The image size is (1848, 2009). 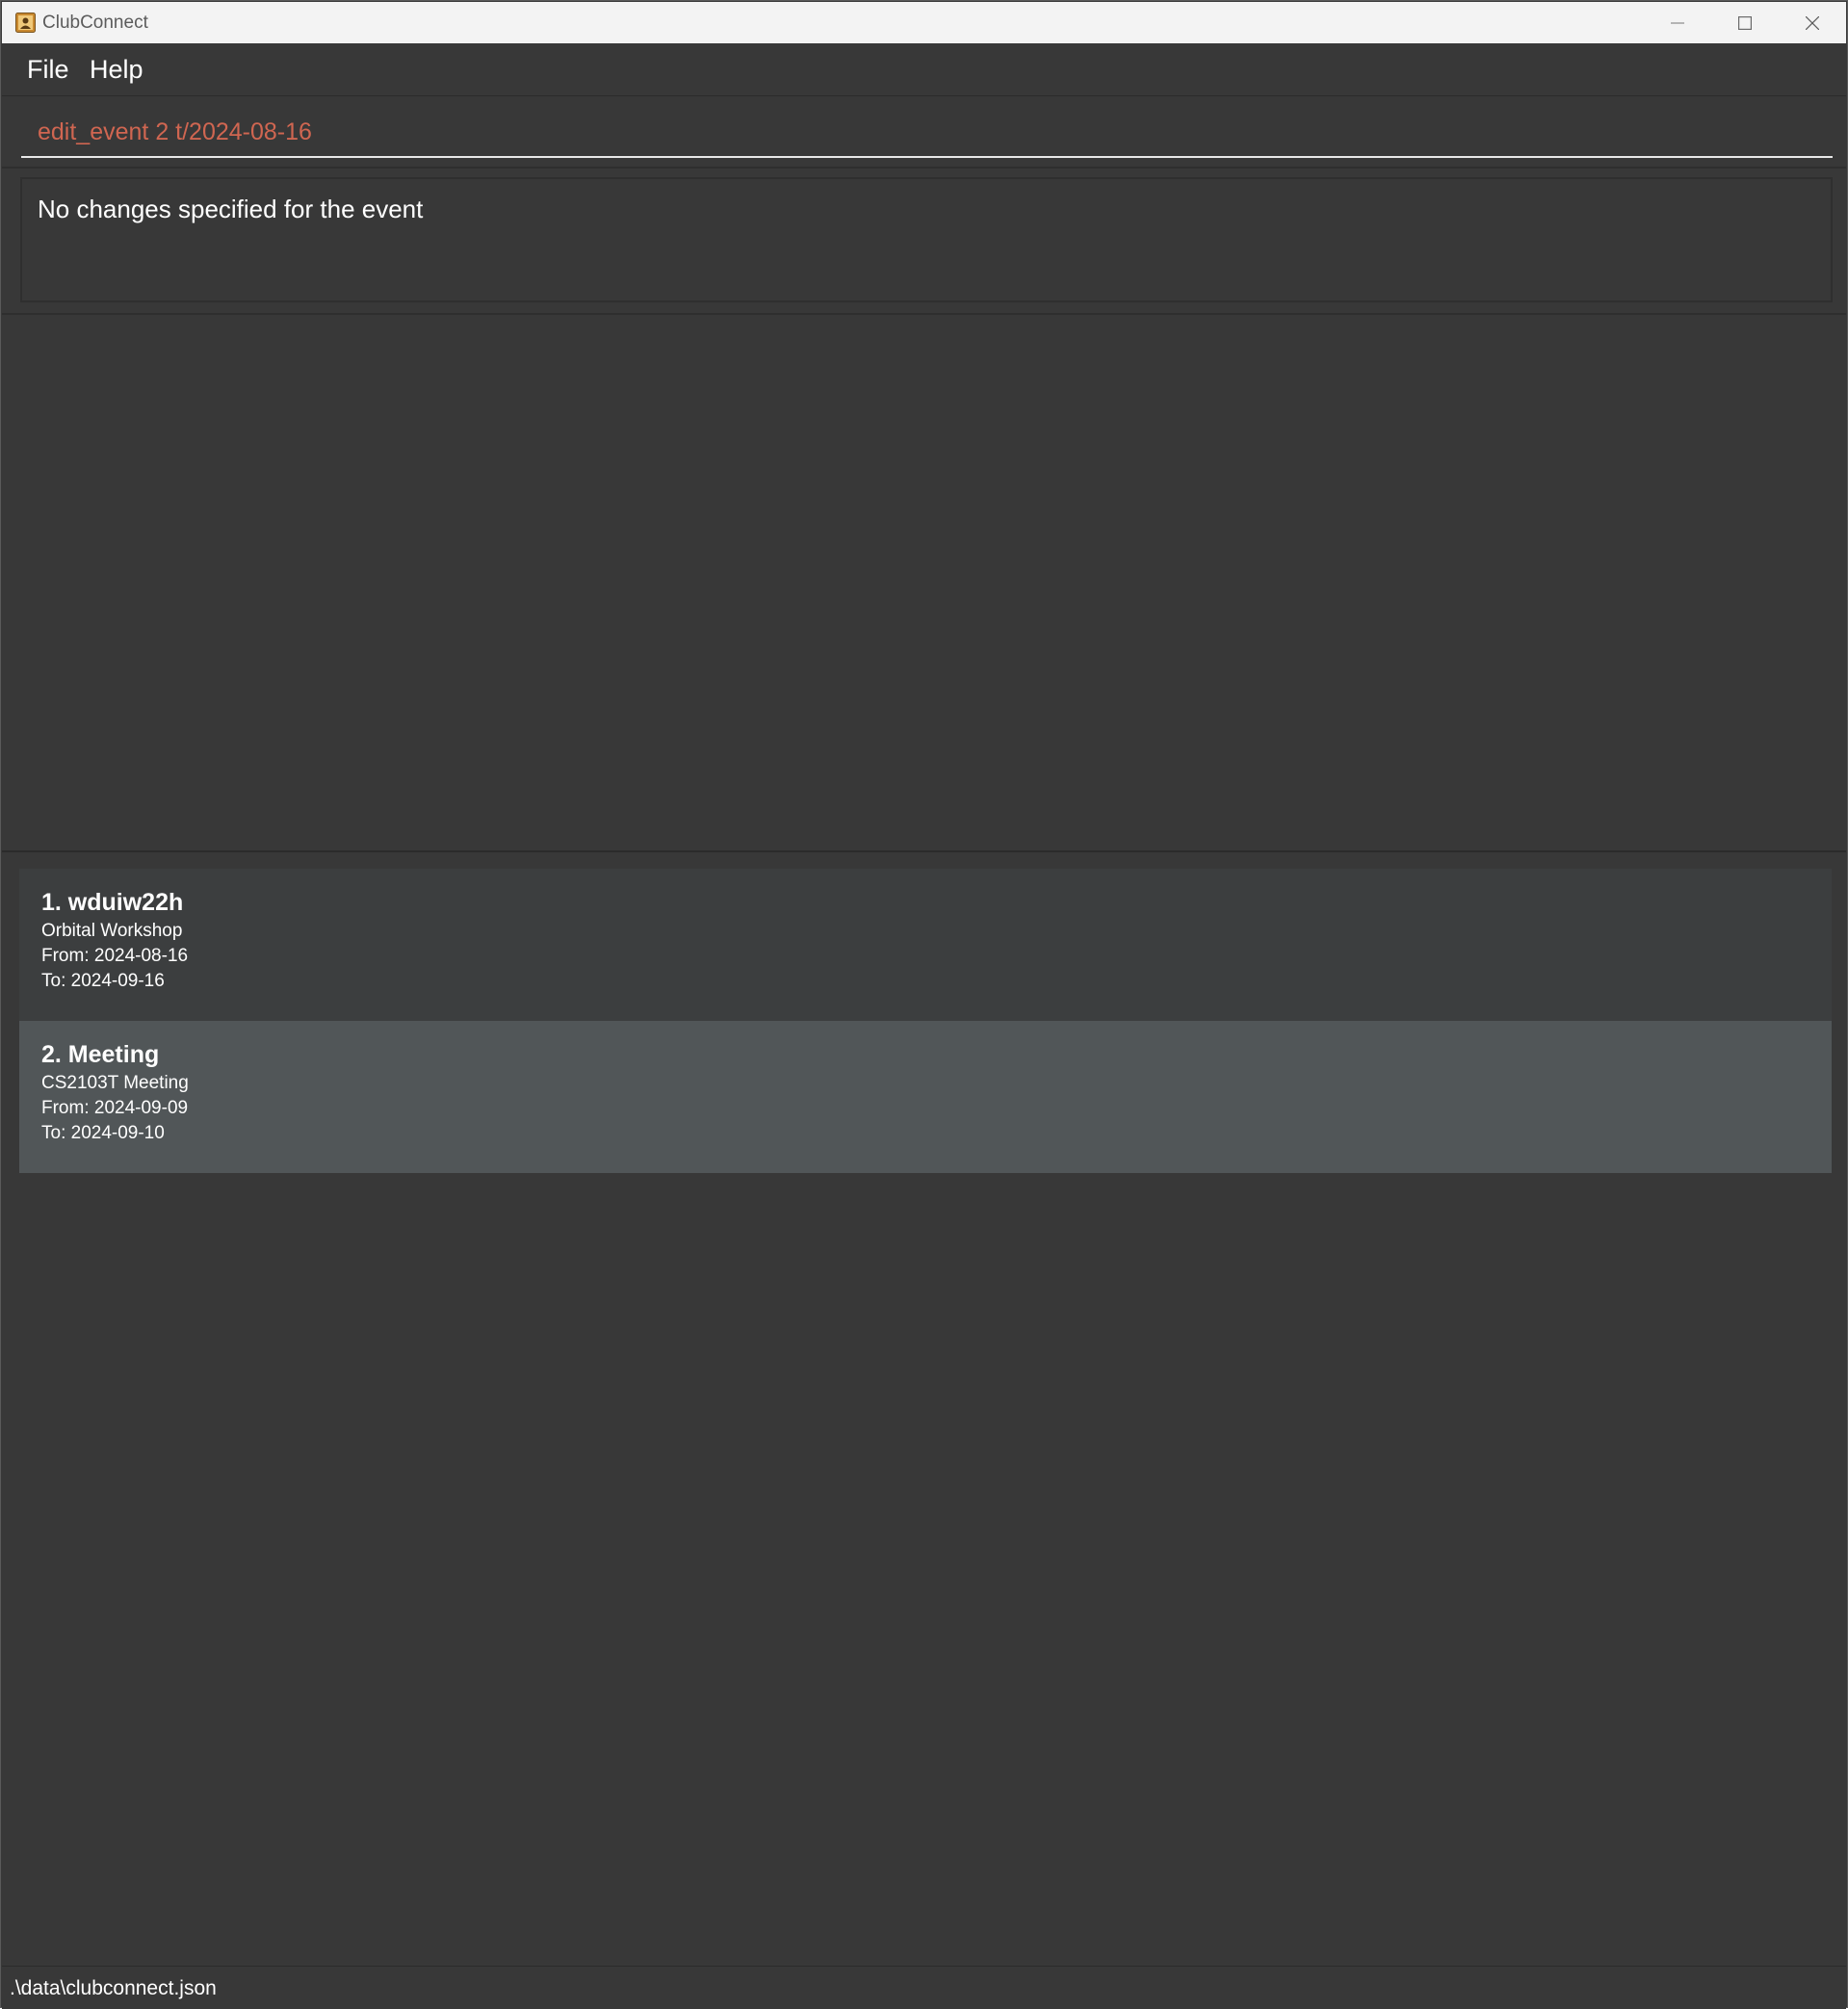 I want to click on menu-help: Help, so click(x=116, y=69).